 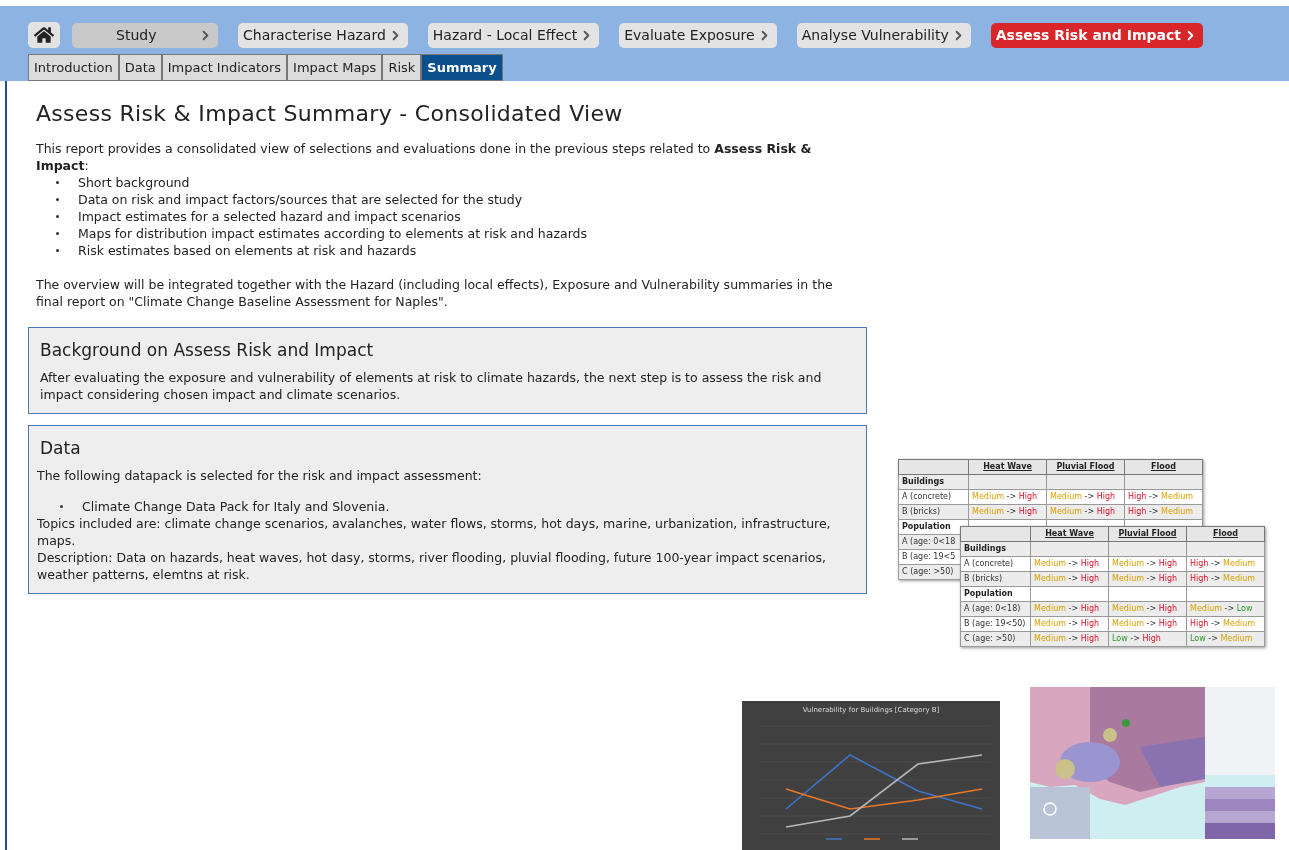 I want to click on list-item: Data on risk and impact factors/sources that are selected for the study, so click(x=300, y=199).